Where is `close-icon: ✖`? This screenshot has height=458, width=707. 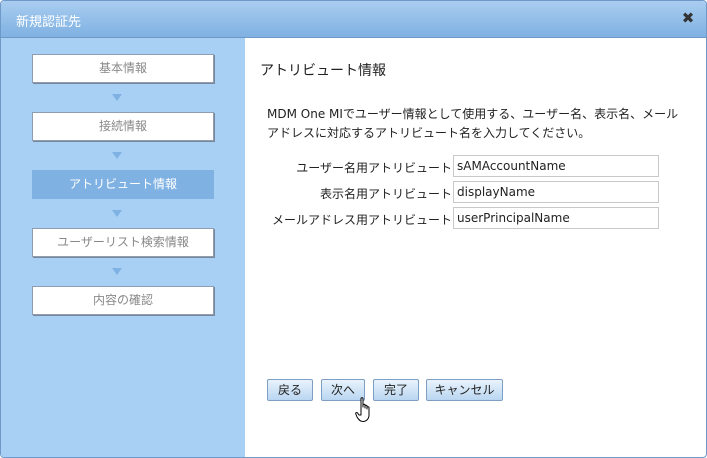 close-icon: ✖ is located at coordinates (688, 18).